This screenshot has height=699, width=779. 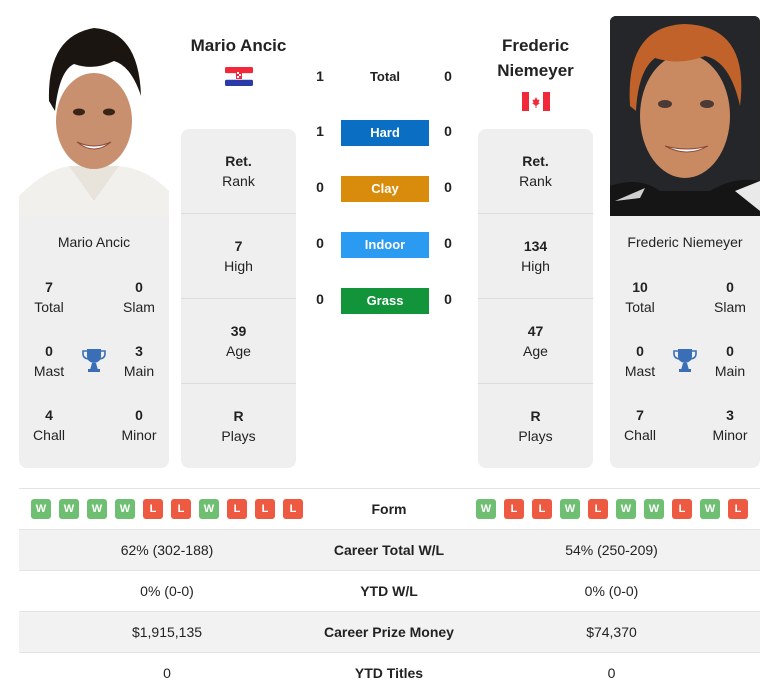 What do you see at coordinates (535, 341) in the screenshot?
I see `info-age: 47 Age` at bounding box center [535, 341].